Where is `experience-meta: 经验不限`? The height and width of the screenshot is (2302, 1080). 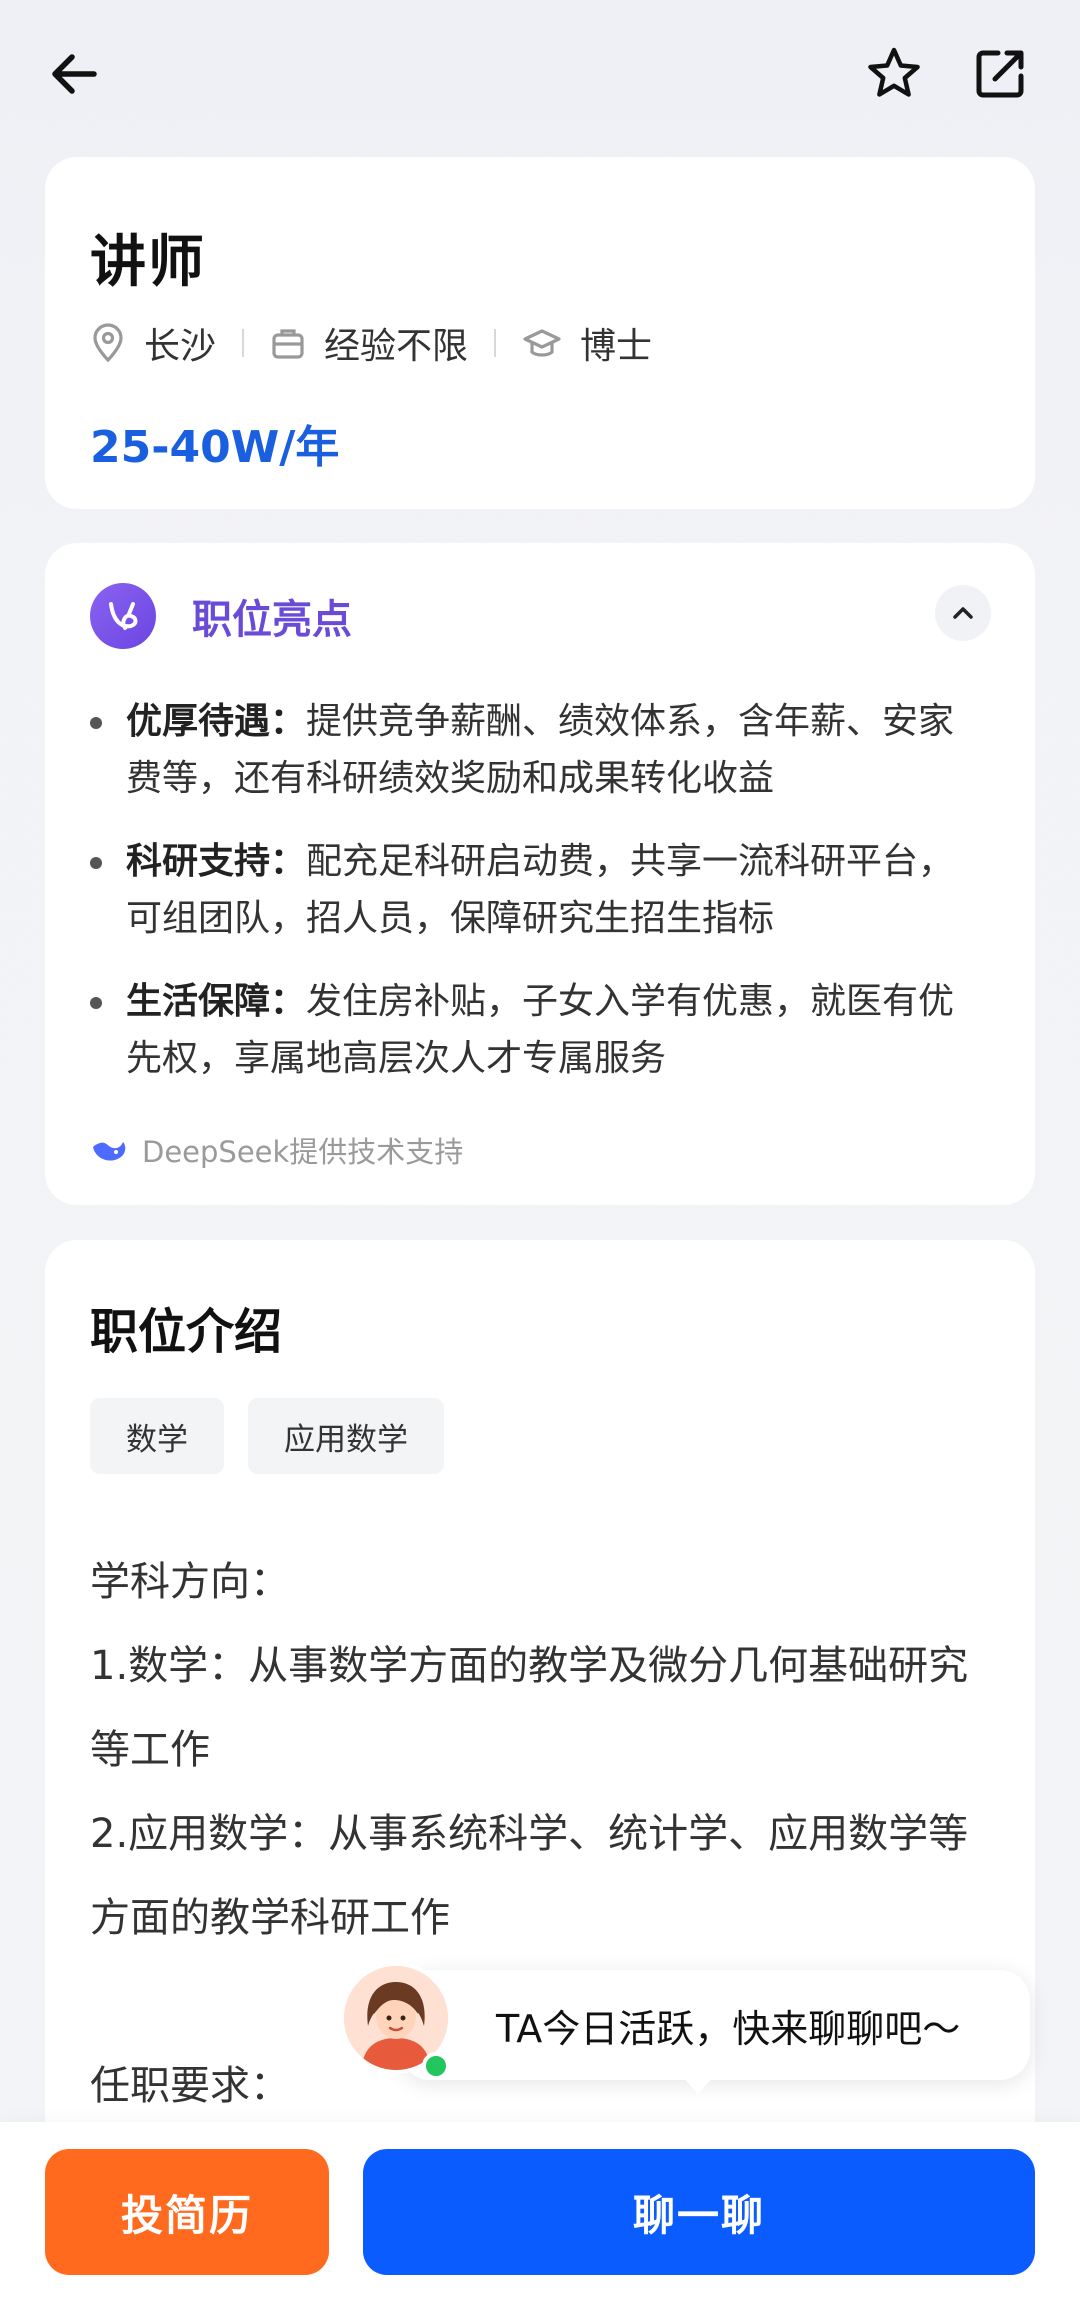 experience-meta: 经验不限 is located at coordinates (369, 343).